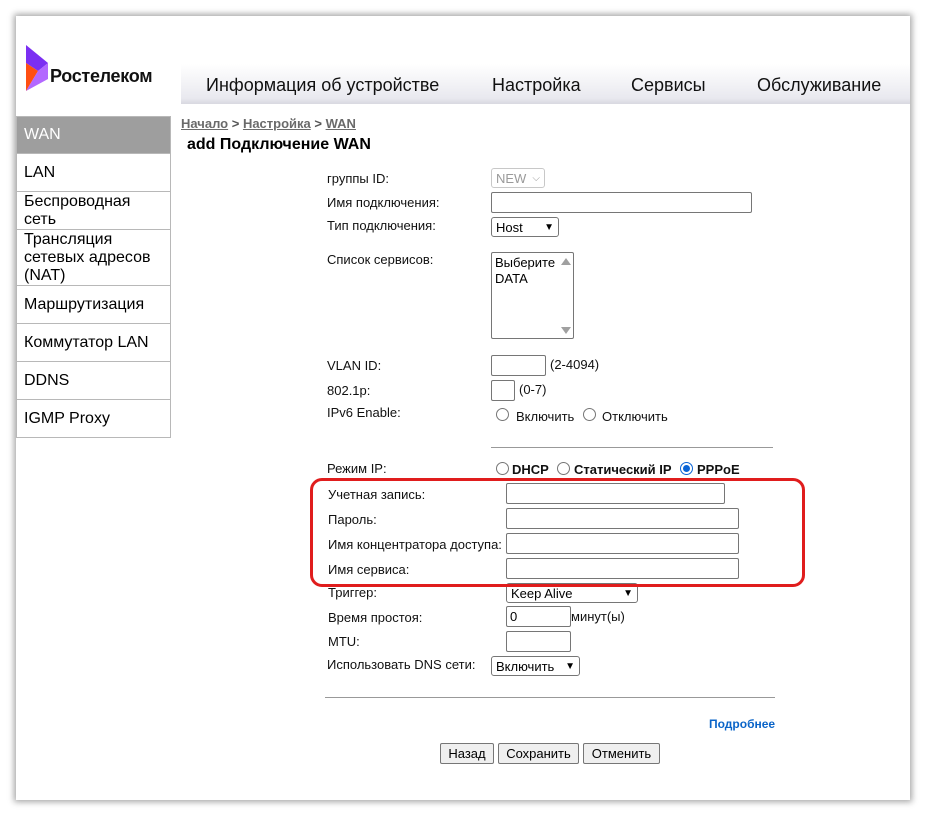 The height and width of the screenshot is (816, 926). I want to click on tab-settings: Настройка, so click(536, 85).